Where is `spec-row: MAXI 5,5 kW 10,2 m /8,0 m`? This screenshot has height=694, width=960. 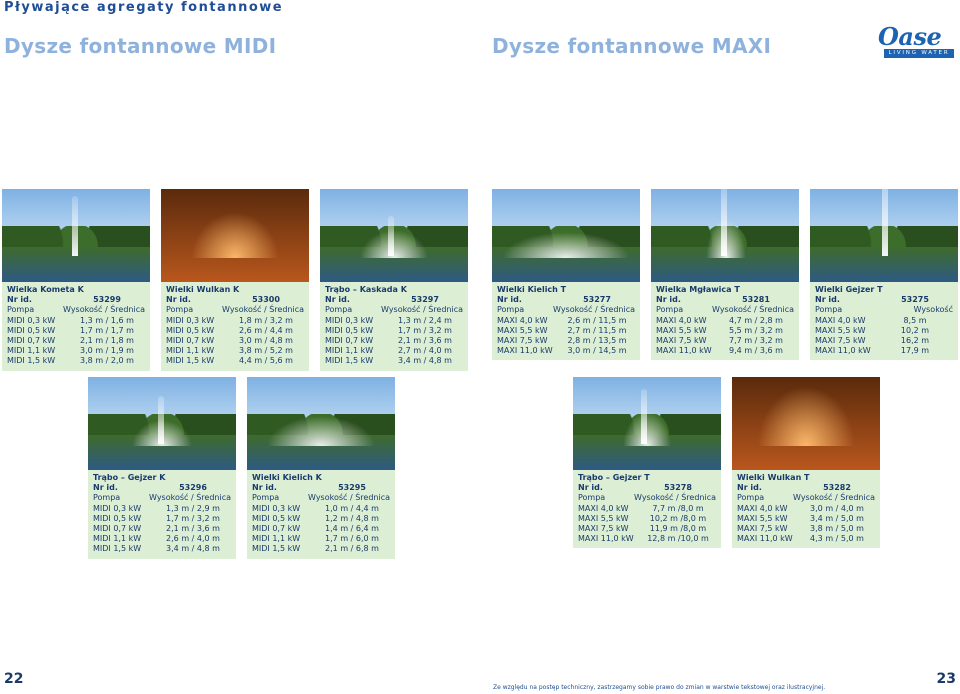
spec-row: MAXI 5,5 kW 10,2 m /8,0 m is located at coordinates (647, 519).